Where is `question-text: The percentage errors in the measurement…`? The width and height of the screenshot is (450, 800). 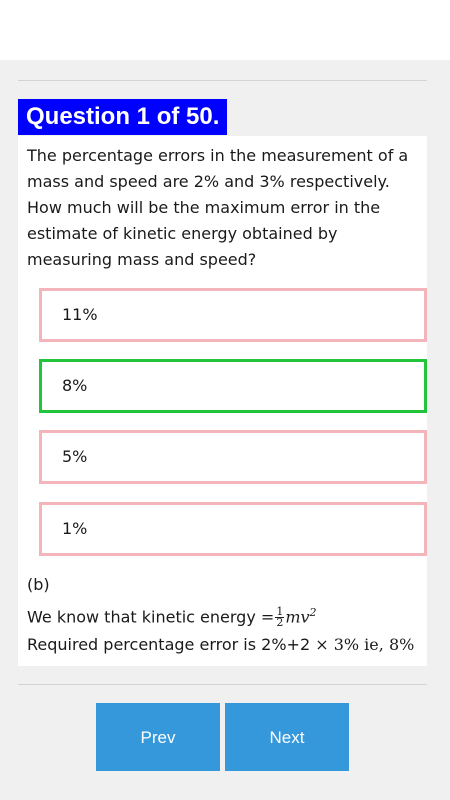 question-text: The percentage errors in the measurement… is located at coordinates (218, 207).